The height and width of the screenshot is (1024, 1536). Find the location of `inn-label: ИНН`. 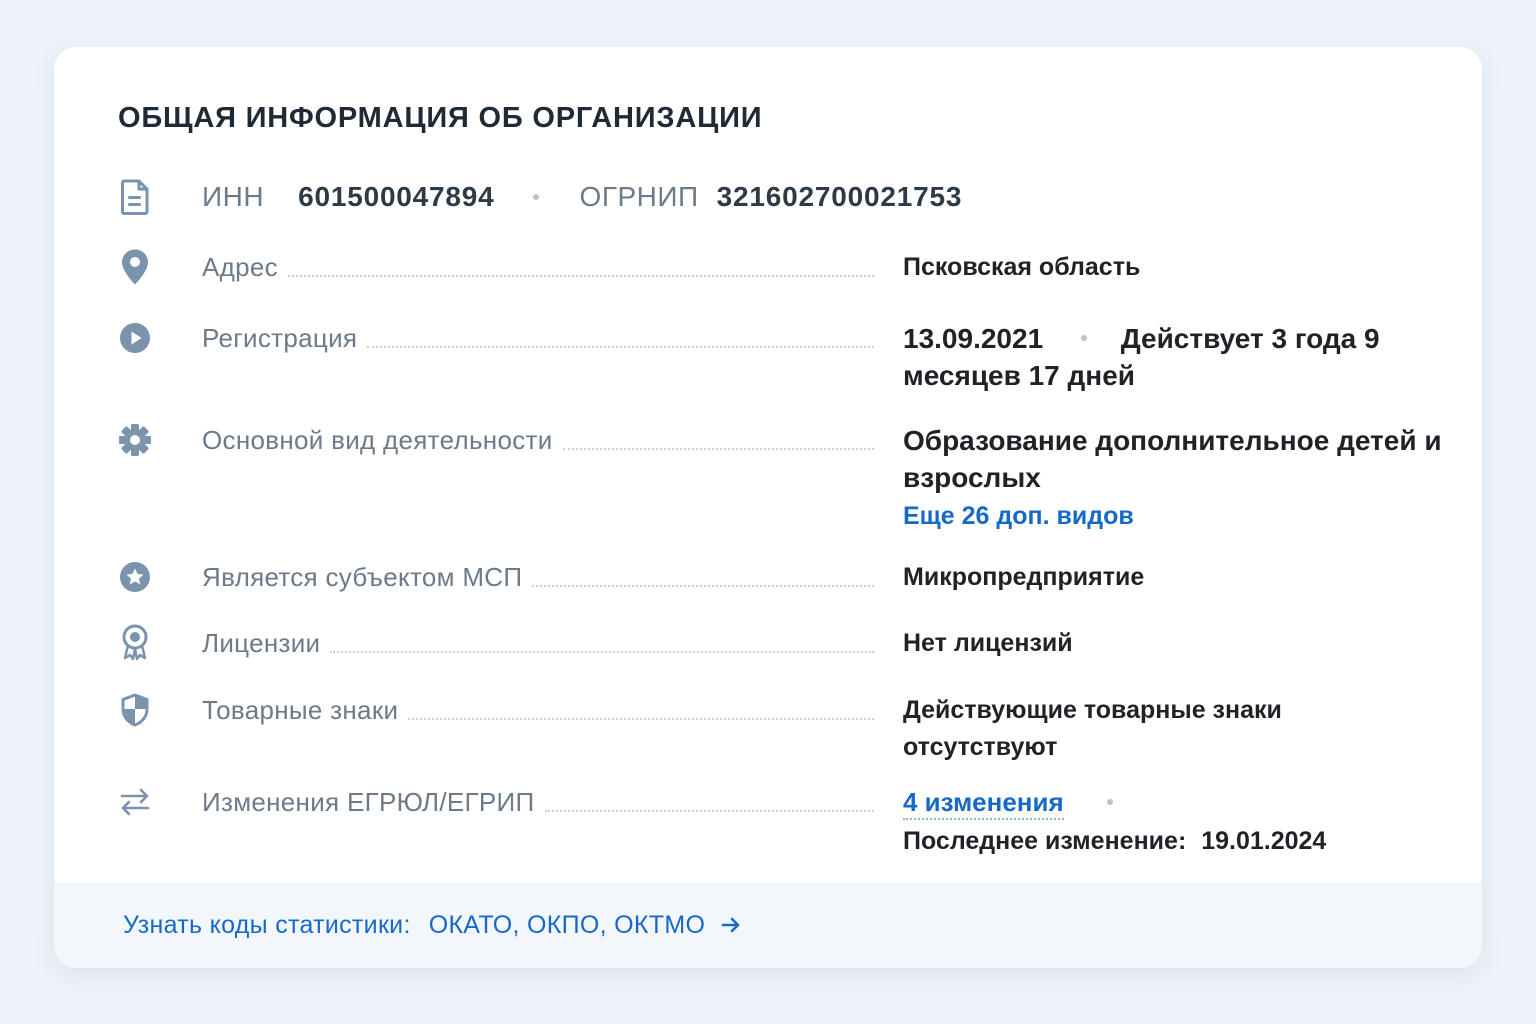

inn-label: ИНН is located at coordinates (233, 196).